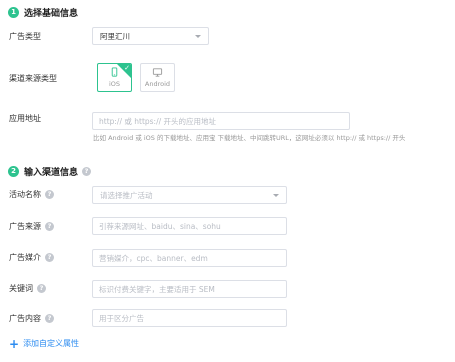  I want to click on channel-option-ios: ✓ iOS, so click(114, 77).